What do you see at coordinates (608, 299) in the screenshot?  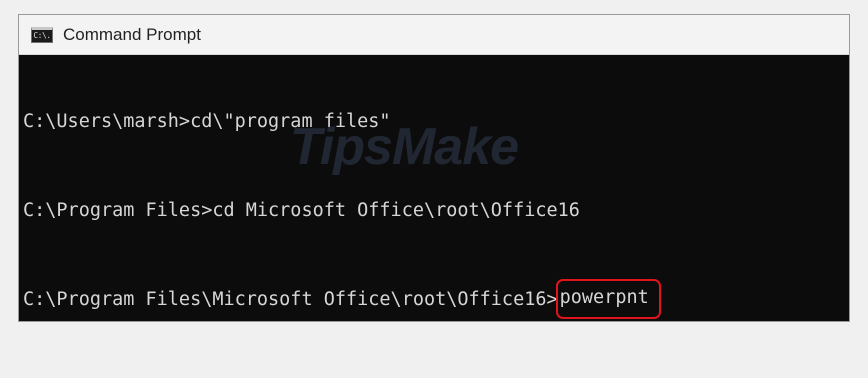 I see `highlighted-command: powerpnt` at bounding box center [608, 299].